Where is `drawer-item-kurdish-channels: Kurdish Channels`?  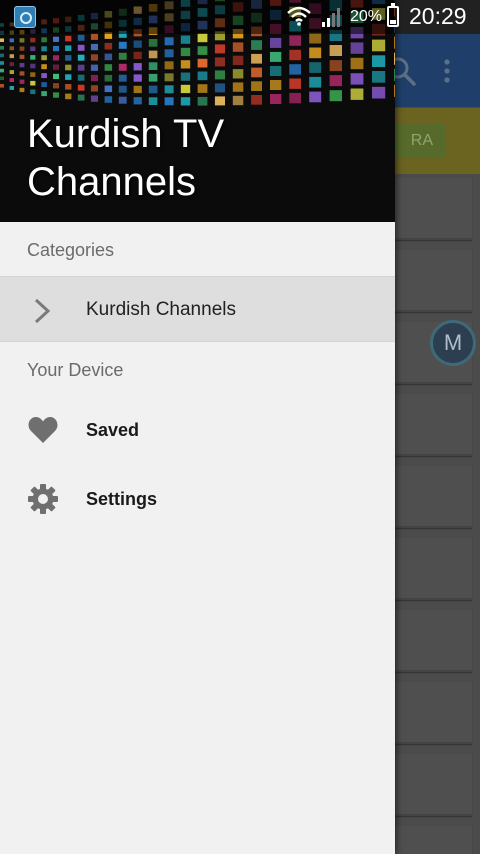
drawer-item-kurdish-channels: Kurdish Channels is located at coordinates (197, 309).